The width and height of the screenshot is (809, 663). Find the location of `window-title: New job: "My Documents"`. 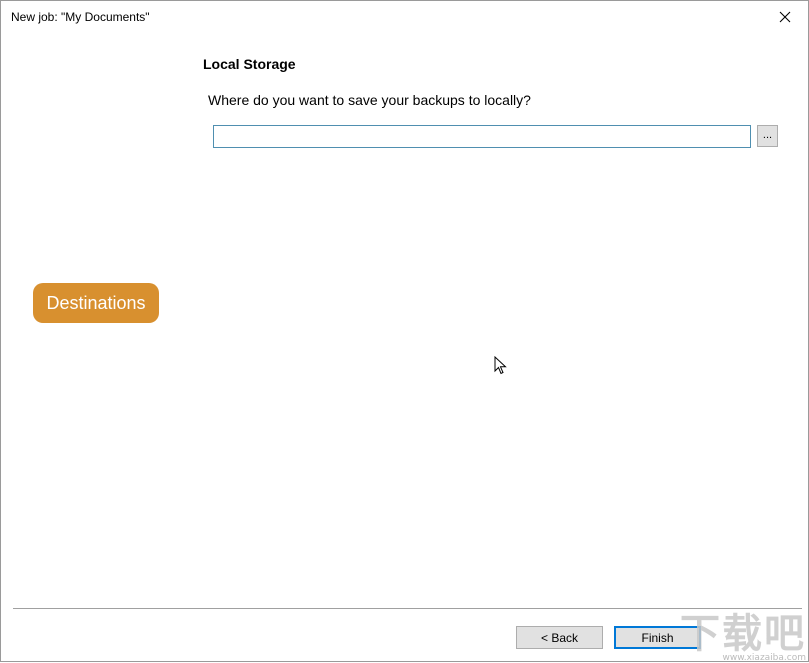

window-title: New job: "My Documents" is located at coordinates (80, 17).